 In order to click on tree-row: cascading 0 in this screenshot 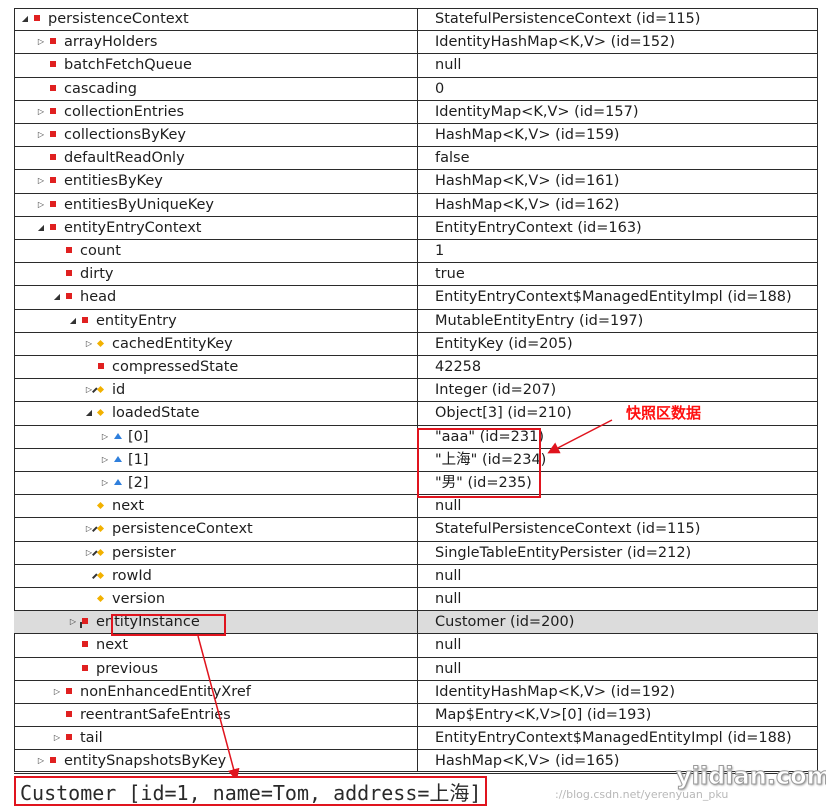, I will do `click(416, 89)`.